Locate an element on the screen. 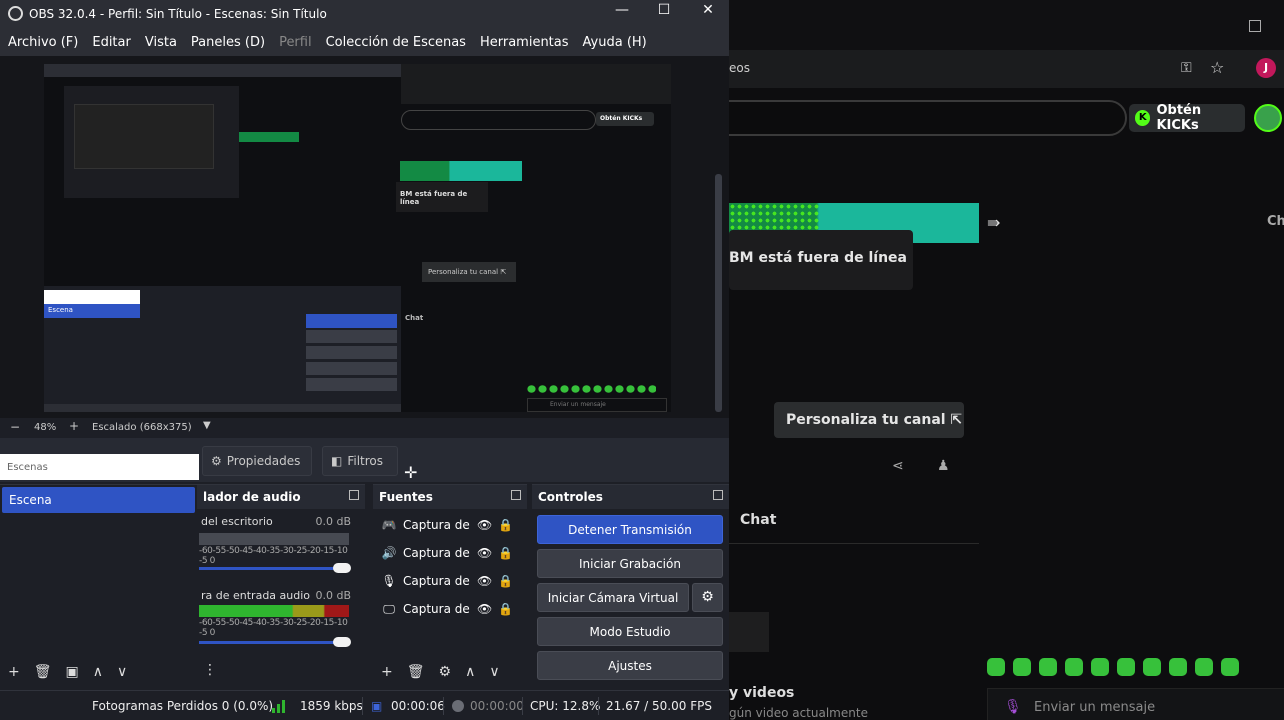 This screenshot has width=1284, height=720. scenes-filter-input: Escenas is located at coordinates (99, 467).